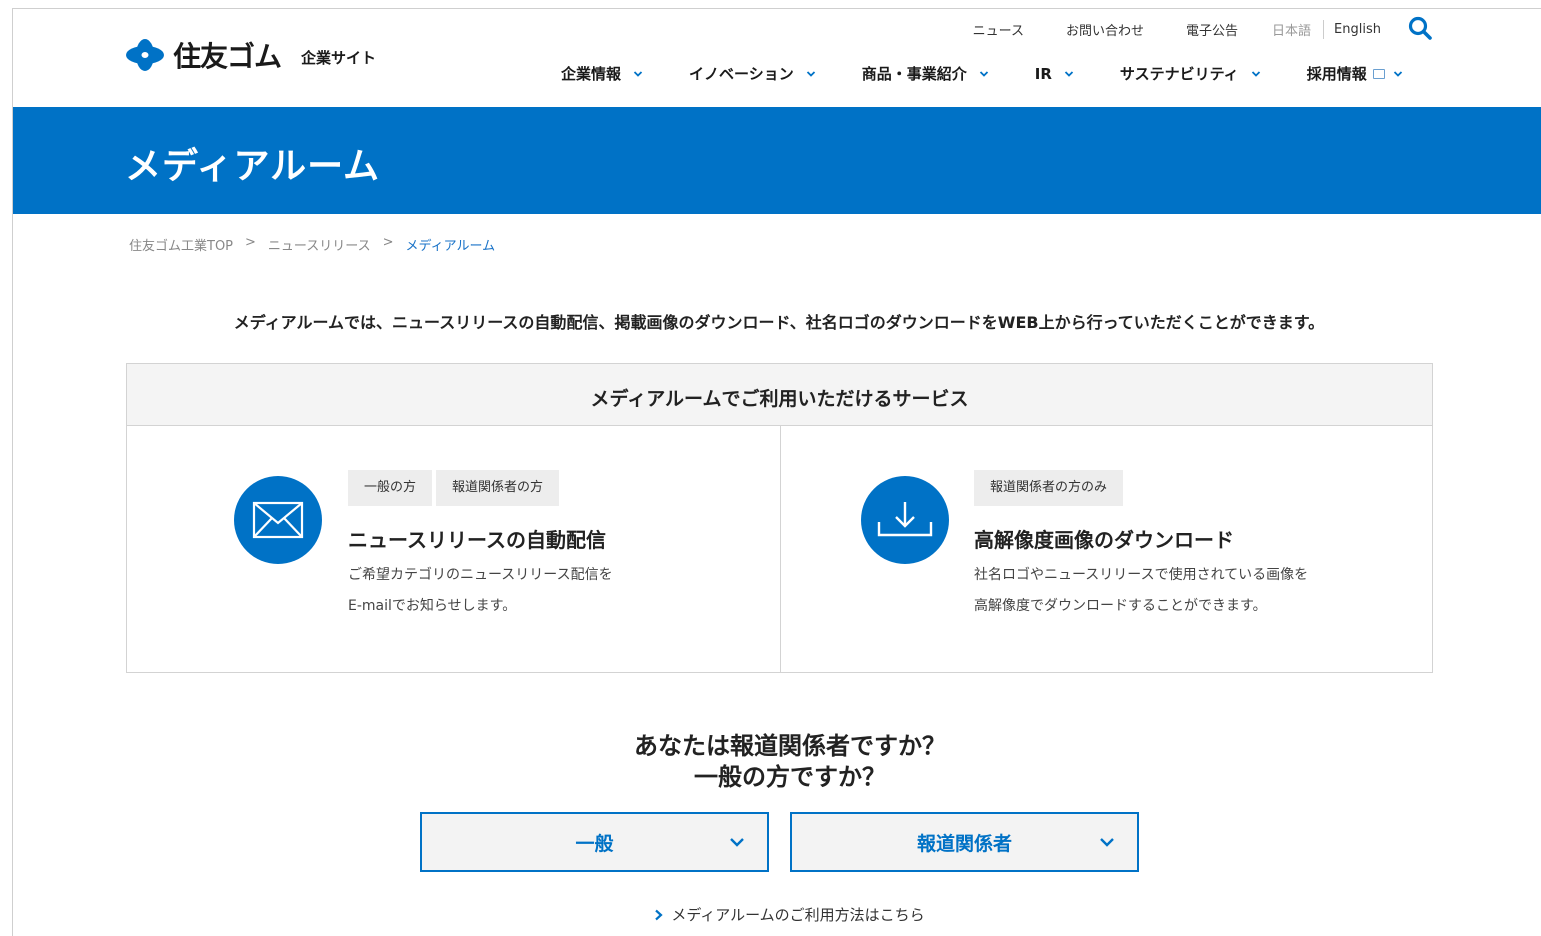  What do you see at coordinates (914, 74) in the screenshot?
I see `nav-label: 商品・事業紹介` at bounding box center [914, 74].